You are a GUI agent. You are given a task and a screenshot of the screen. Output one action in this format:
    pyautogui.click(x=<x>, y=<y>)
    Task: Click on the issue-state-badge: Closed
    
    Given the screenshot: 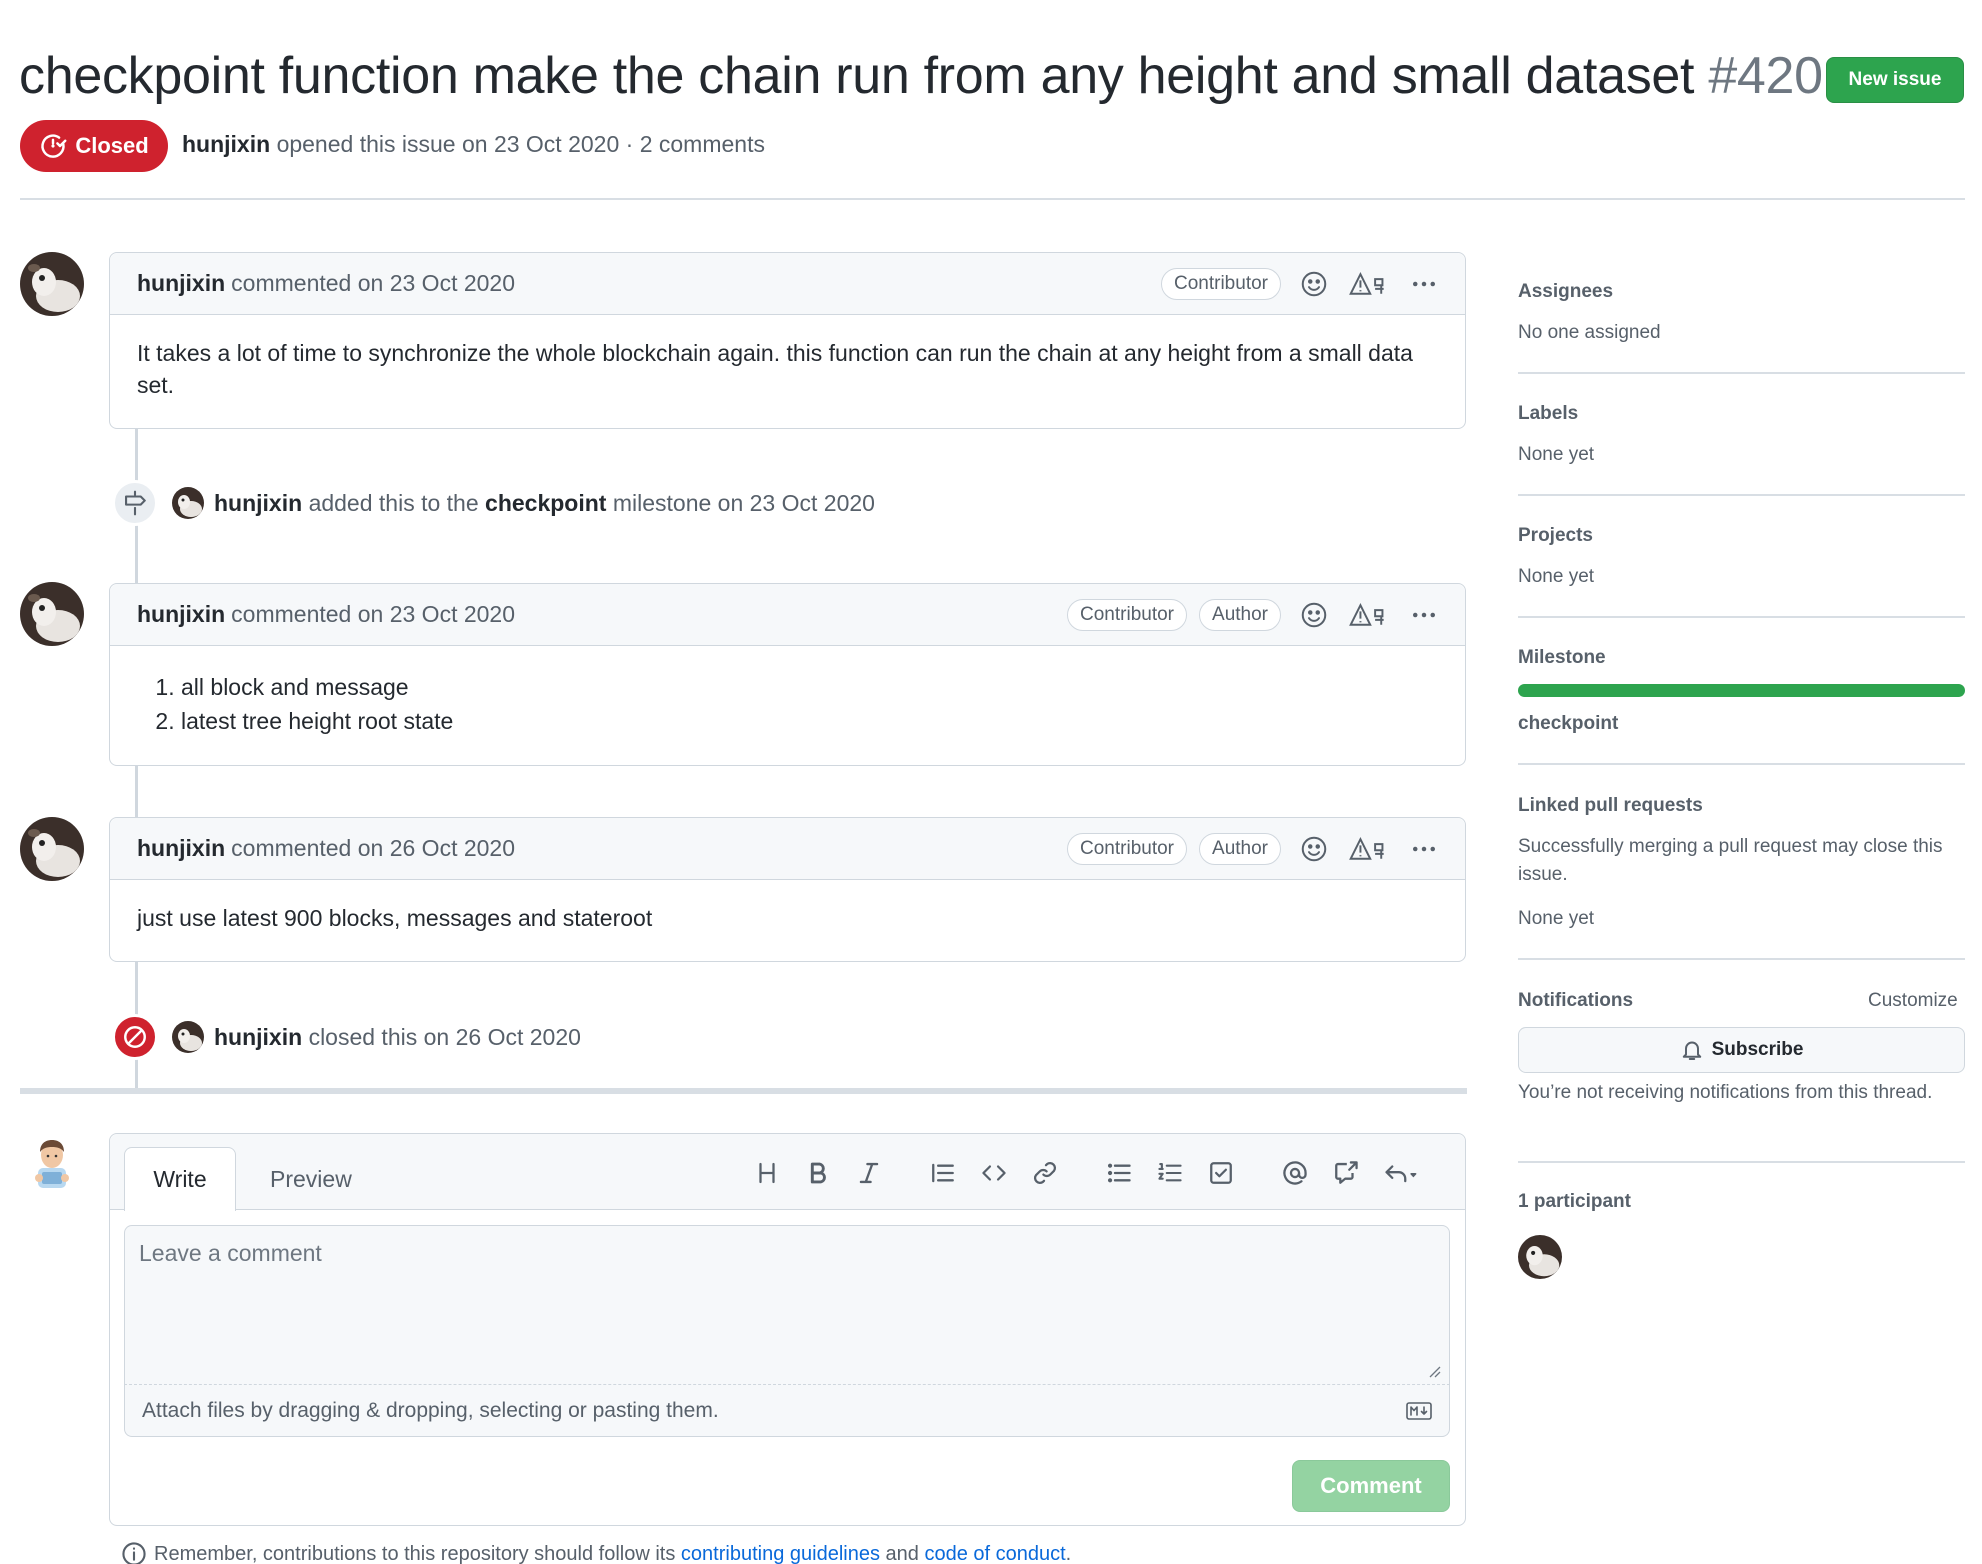 What is the action you would take?
    pyautogui.click(x=94, y=146)
    